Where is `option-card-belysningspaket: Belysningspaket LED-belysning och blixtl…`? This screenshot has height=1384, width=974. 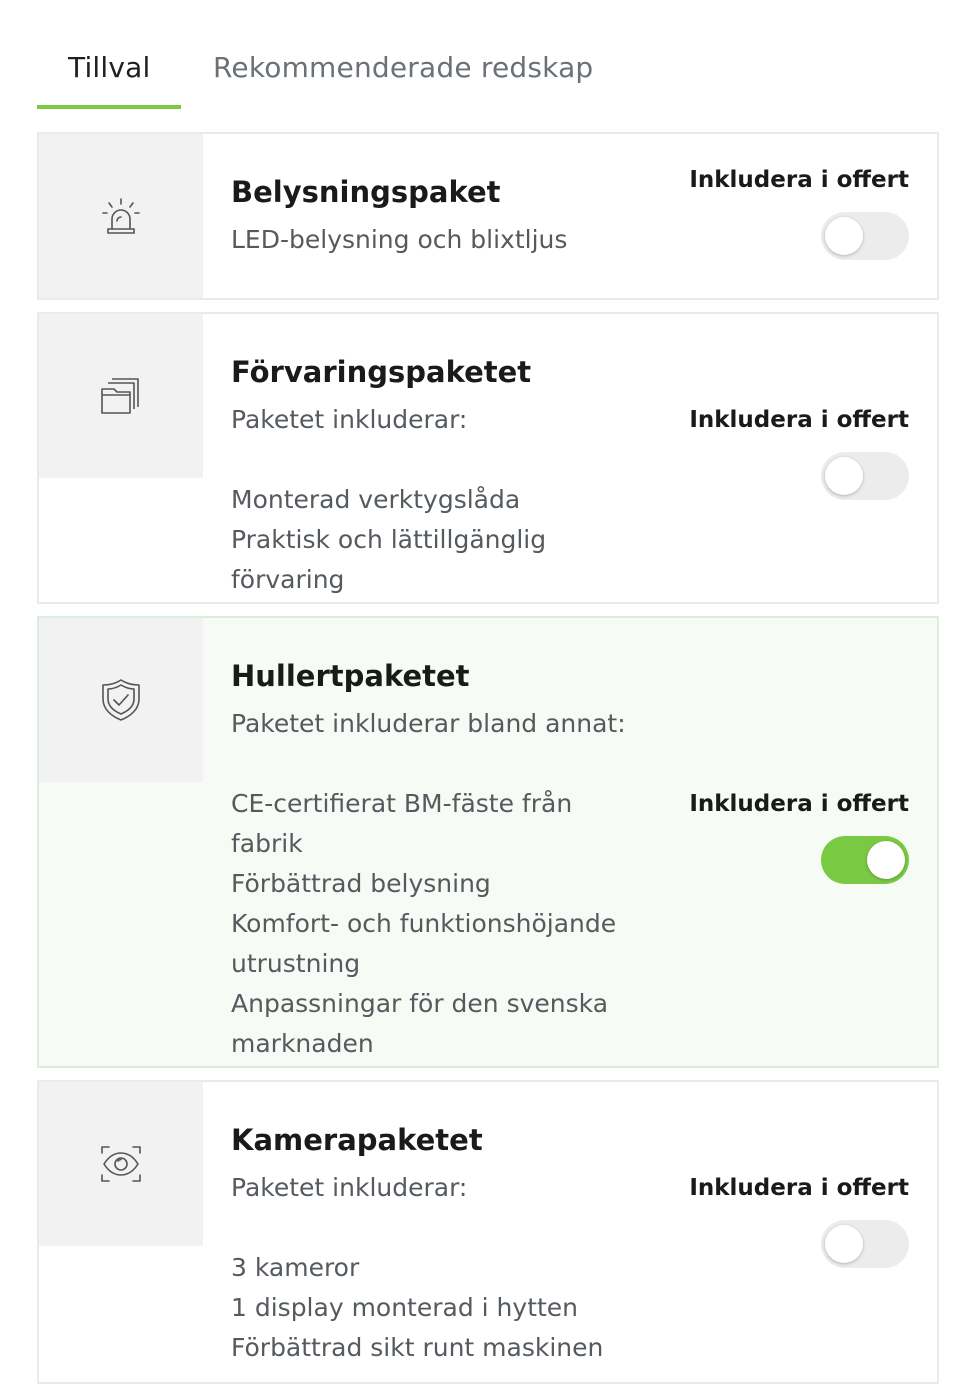
option-card-belysningspaket: Belysningspaket LED-belysning och blixtl… is located at coordinates (488, 216).